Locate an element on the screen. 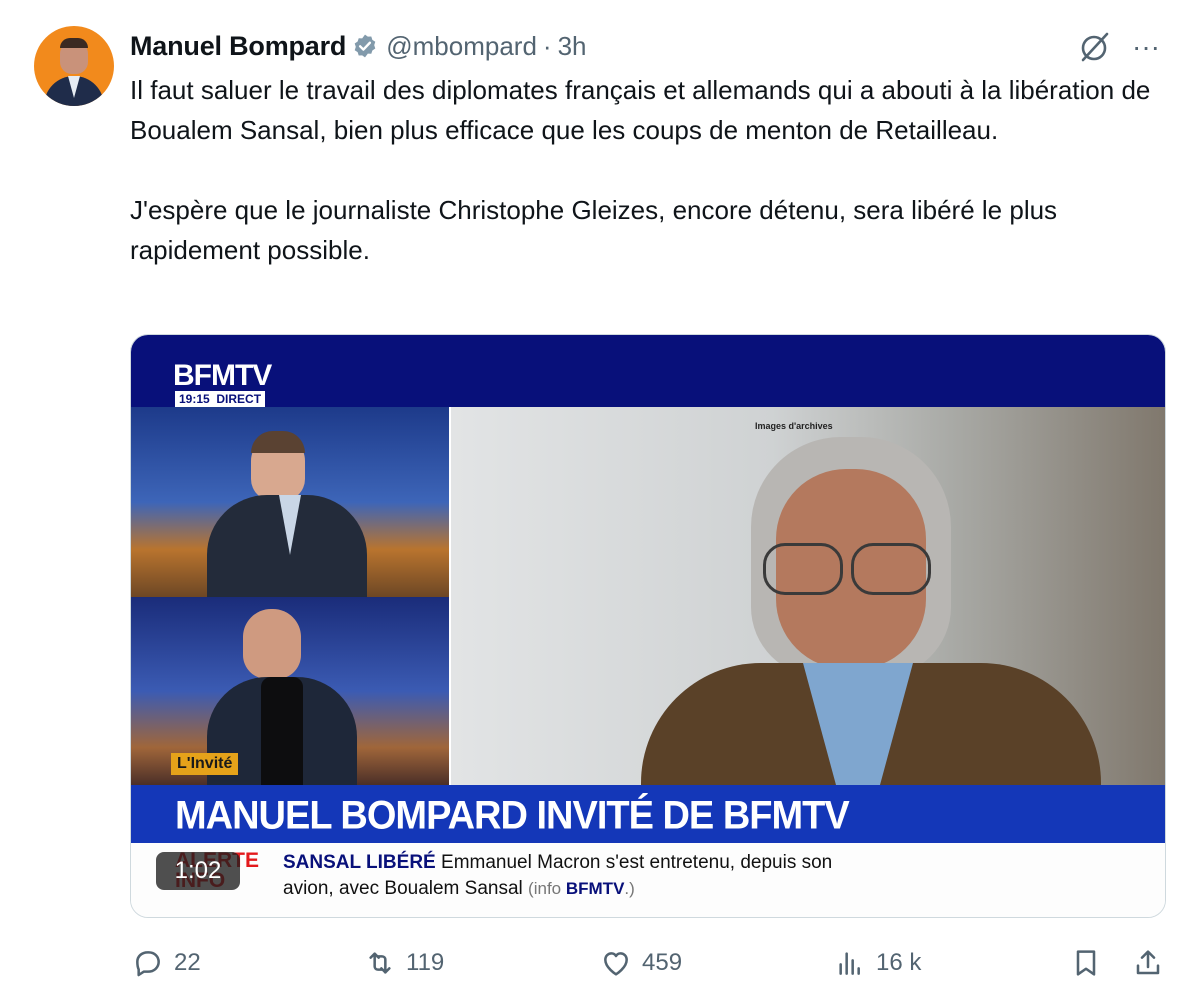  headline-banner-text: MANUEL BOMPARD INVITÉ DE BFMTV is located at coordinates (512, 816).